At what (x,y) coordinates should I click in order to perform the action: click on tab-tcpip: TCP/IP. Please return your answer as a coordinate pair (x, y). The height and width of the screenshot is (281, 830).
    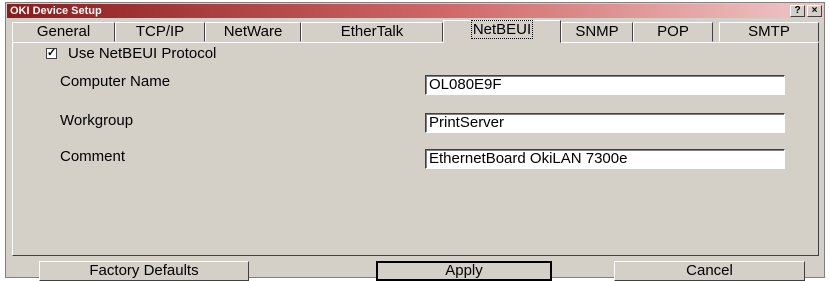
    Looking at the image, I should click on (160, 32).